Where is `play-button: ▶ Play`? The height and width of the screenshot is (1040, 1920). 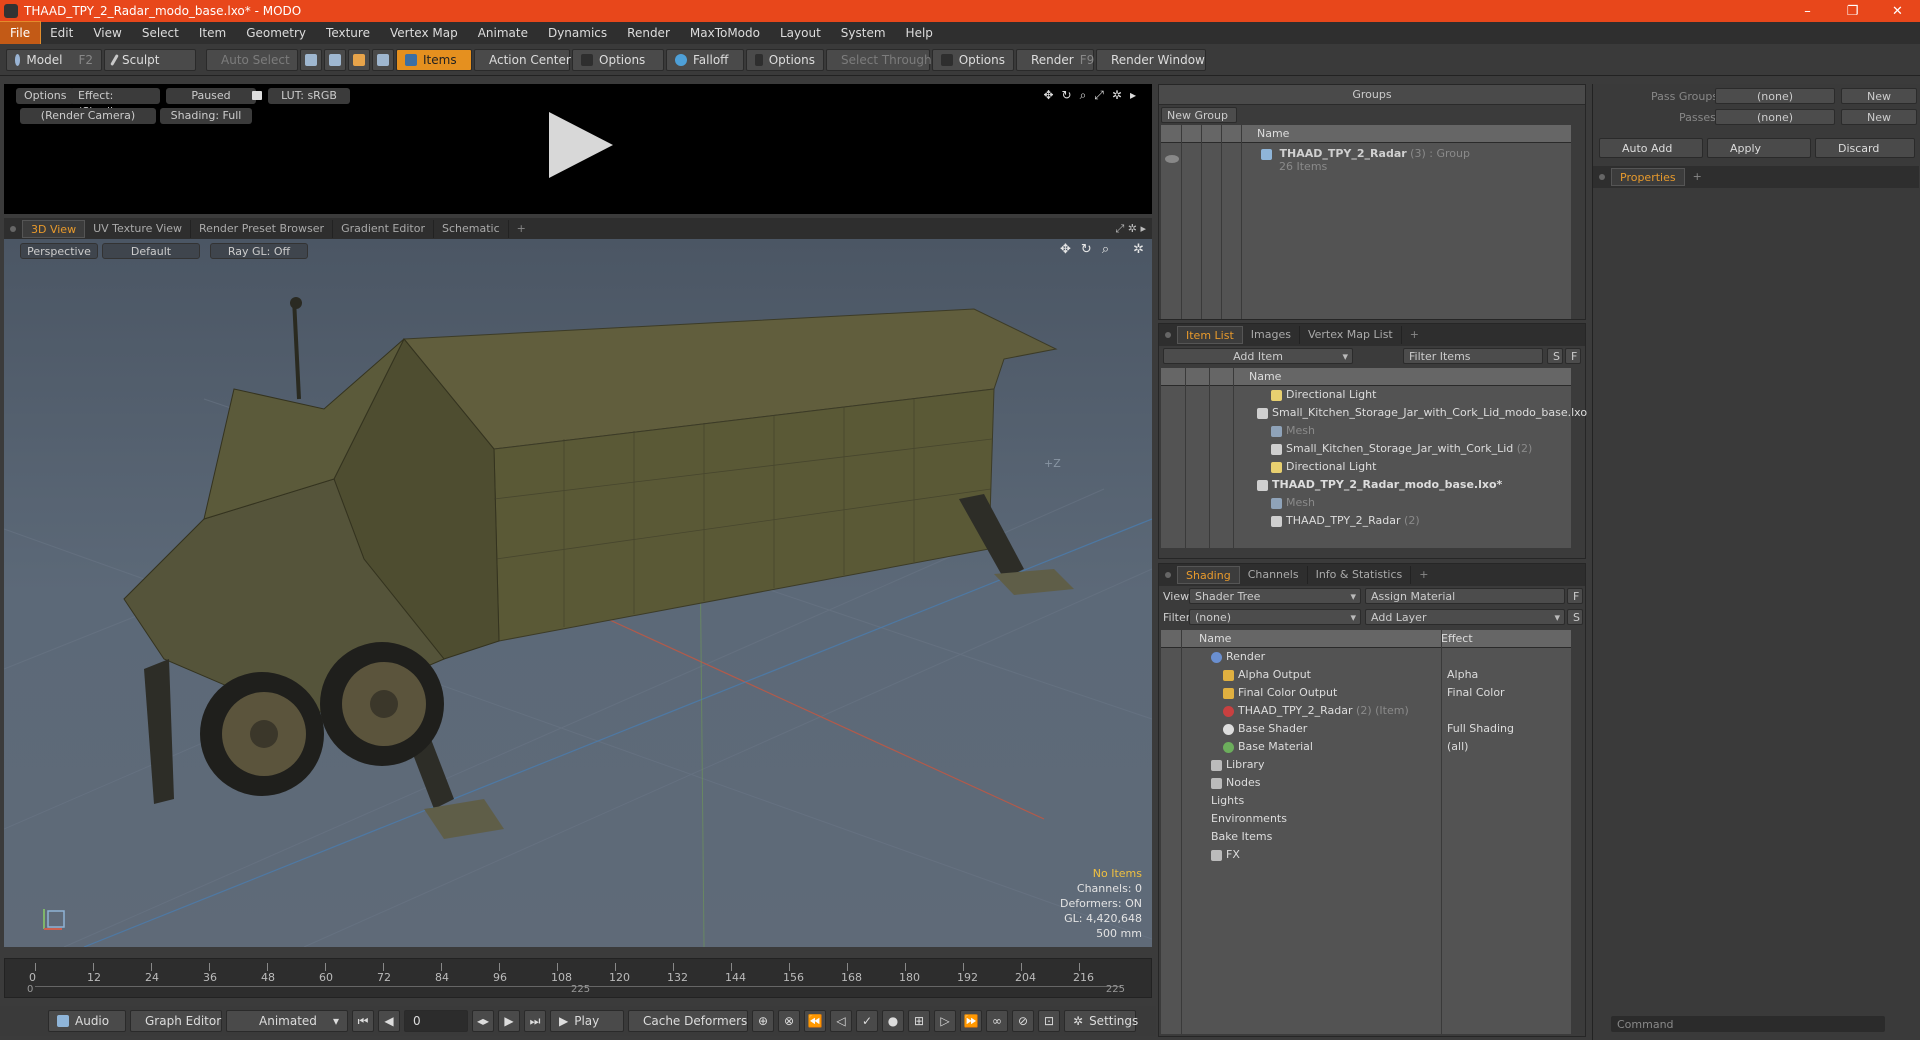 play-button: ▶ Play is located at coordinates (587, 1021).